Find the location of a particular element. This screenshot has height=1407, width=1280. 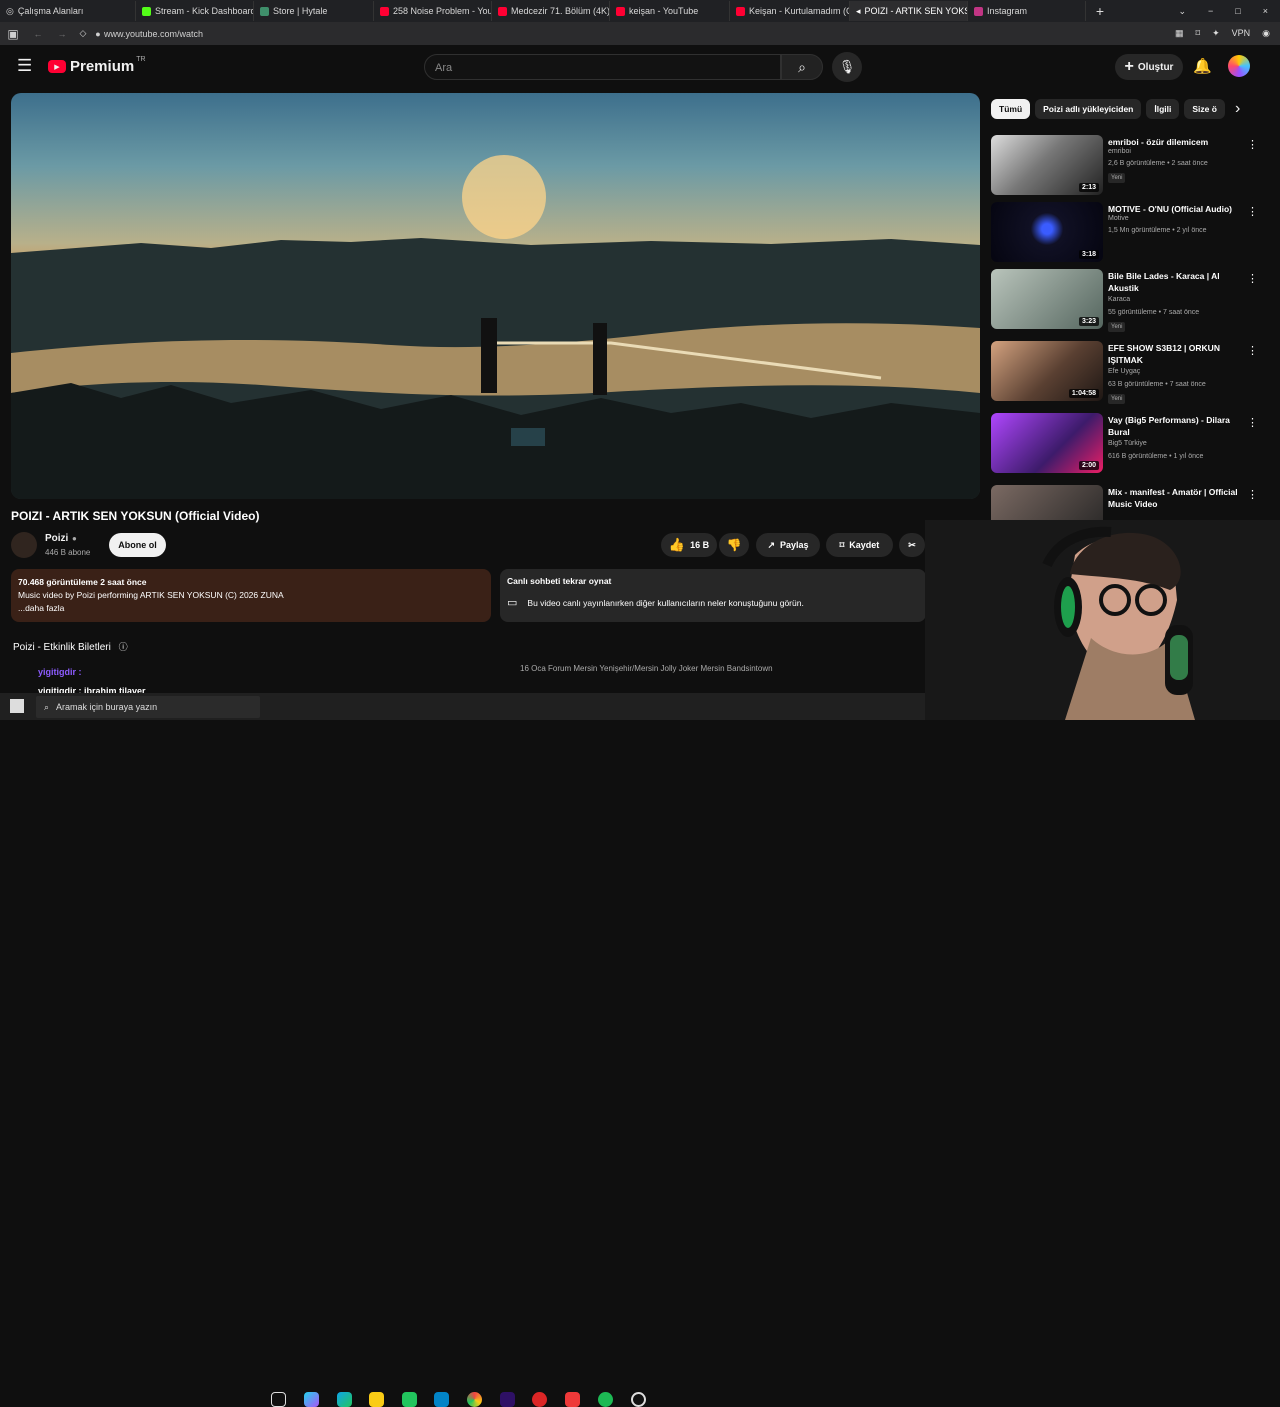

video-thumbnail is located at coordinates (1047, 504).